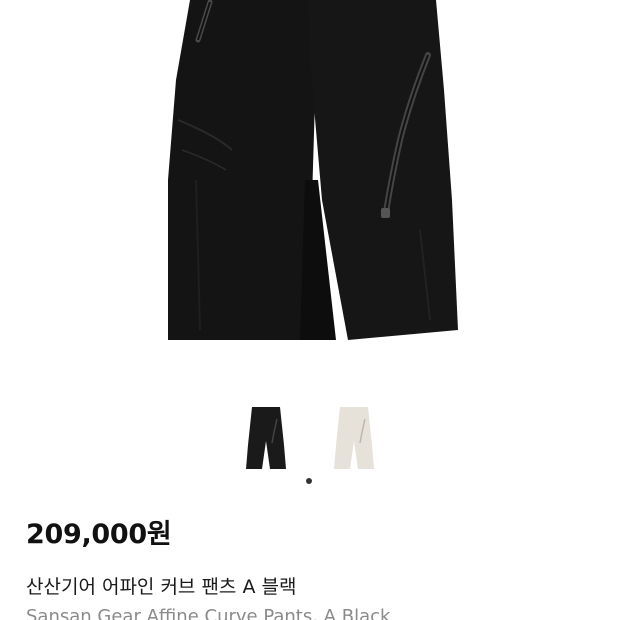 The height and width of the screenshot is (620, 620). I want to click on product-name-english: Sansan Gear Affine Curve Pants, A Black, so click(208, 613).